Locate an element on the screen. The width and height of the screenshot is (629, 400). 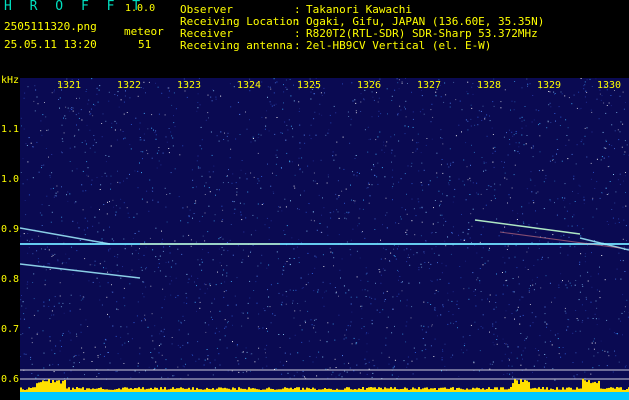
frequency-unit-label: kHz is located at coordinates (10, 80).